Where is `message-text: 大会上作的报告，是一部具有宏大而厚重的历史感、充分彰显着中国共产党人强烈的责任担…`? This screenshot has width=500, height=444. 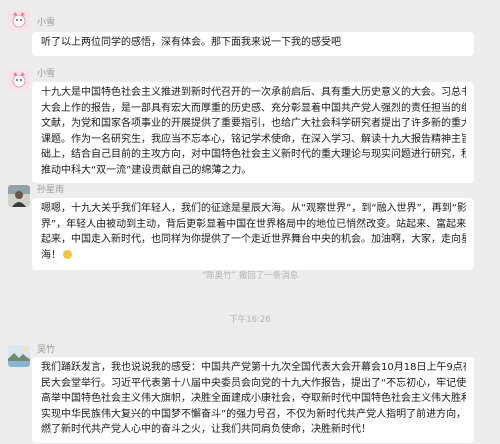 message-text: 大会上作的报告，是一部具有宏大而厚重的历史感、充分彰显着中国共产党人强烈的责任担… is located at coordinates (253, 108).